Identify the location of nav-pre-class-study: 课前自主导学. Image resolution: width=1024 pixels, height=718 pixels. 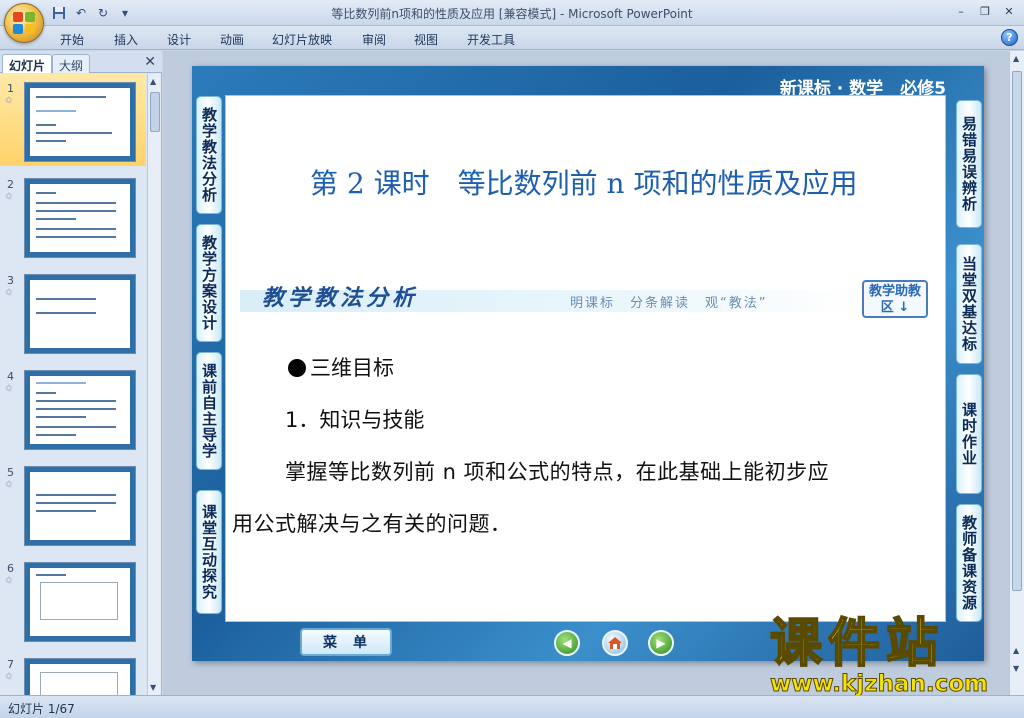
(209, 411).